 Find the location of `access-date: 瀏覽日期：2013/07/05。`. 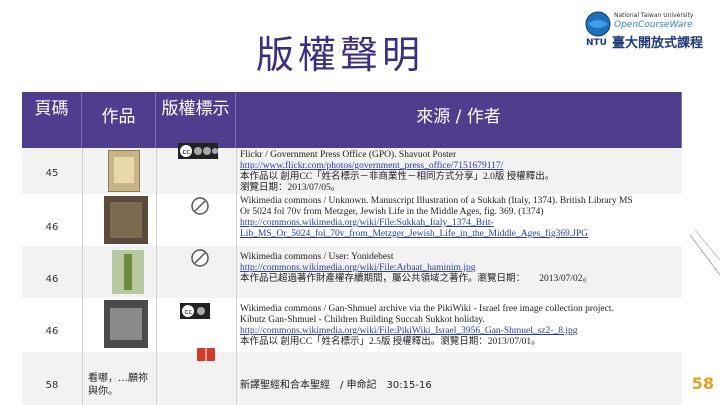

access-date: 瀏覽日期：2013/07/05。 is located at coordinates (290, 188).